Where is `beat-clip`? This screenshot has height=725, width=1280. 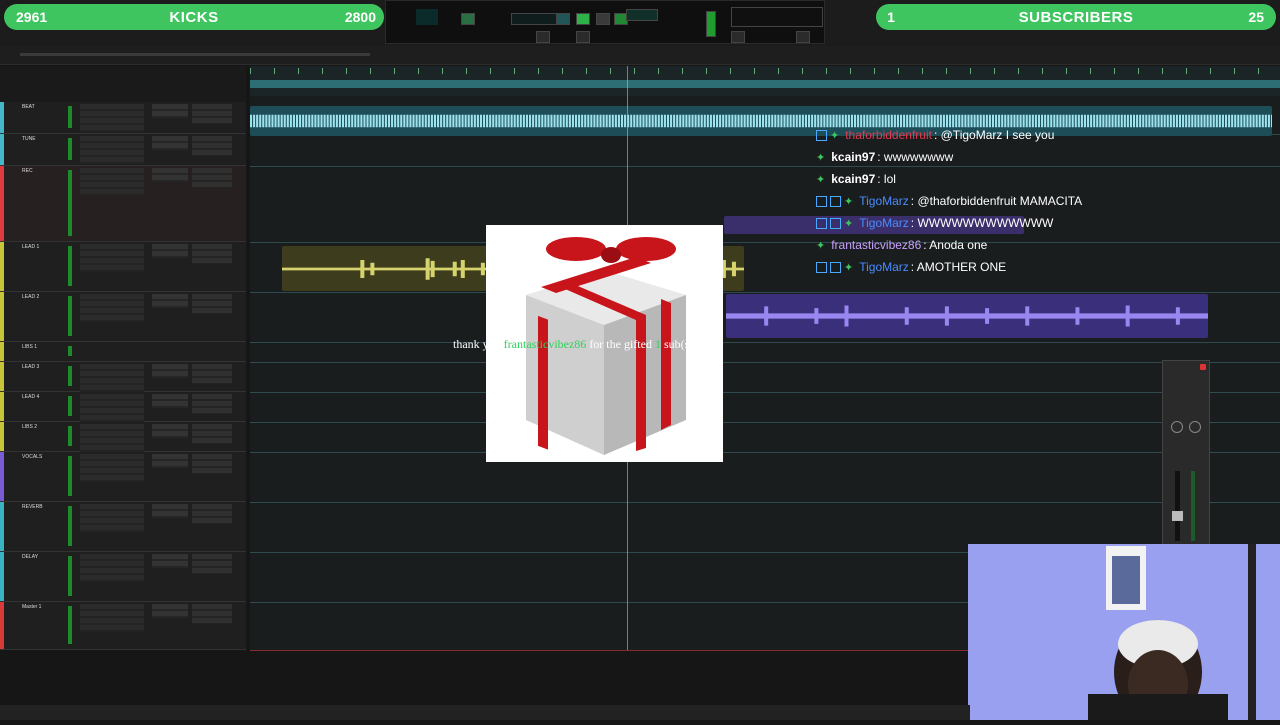 beat-clip is located at coordinates (761, 121).